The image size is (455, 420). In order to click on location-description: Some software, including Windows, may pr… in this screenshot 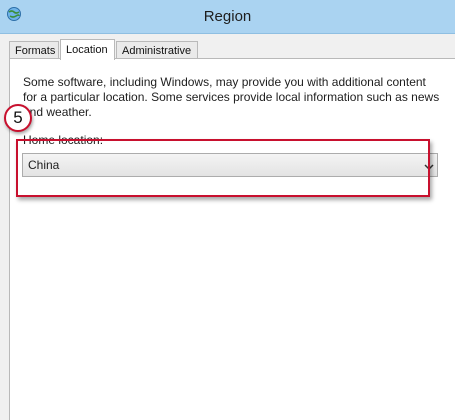, I will do `click(231, 97)`.